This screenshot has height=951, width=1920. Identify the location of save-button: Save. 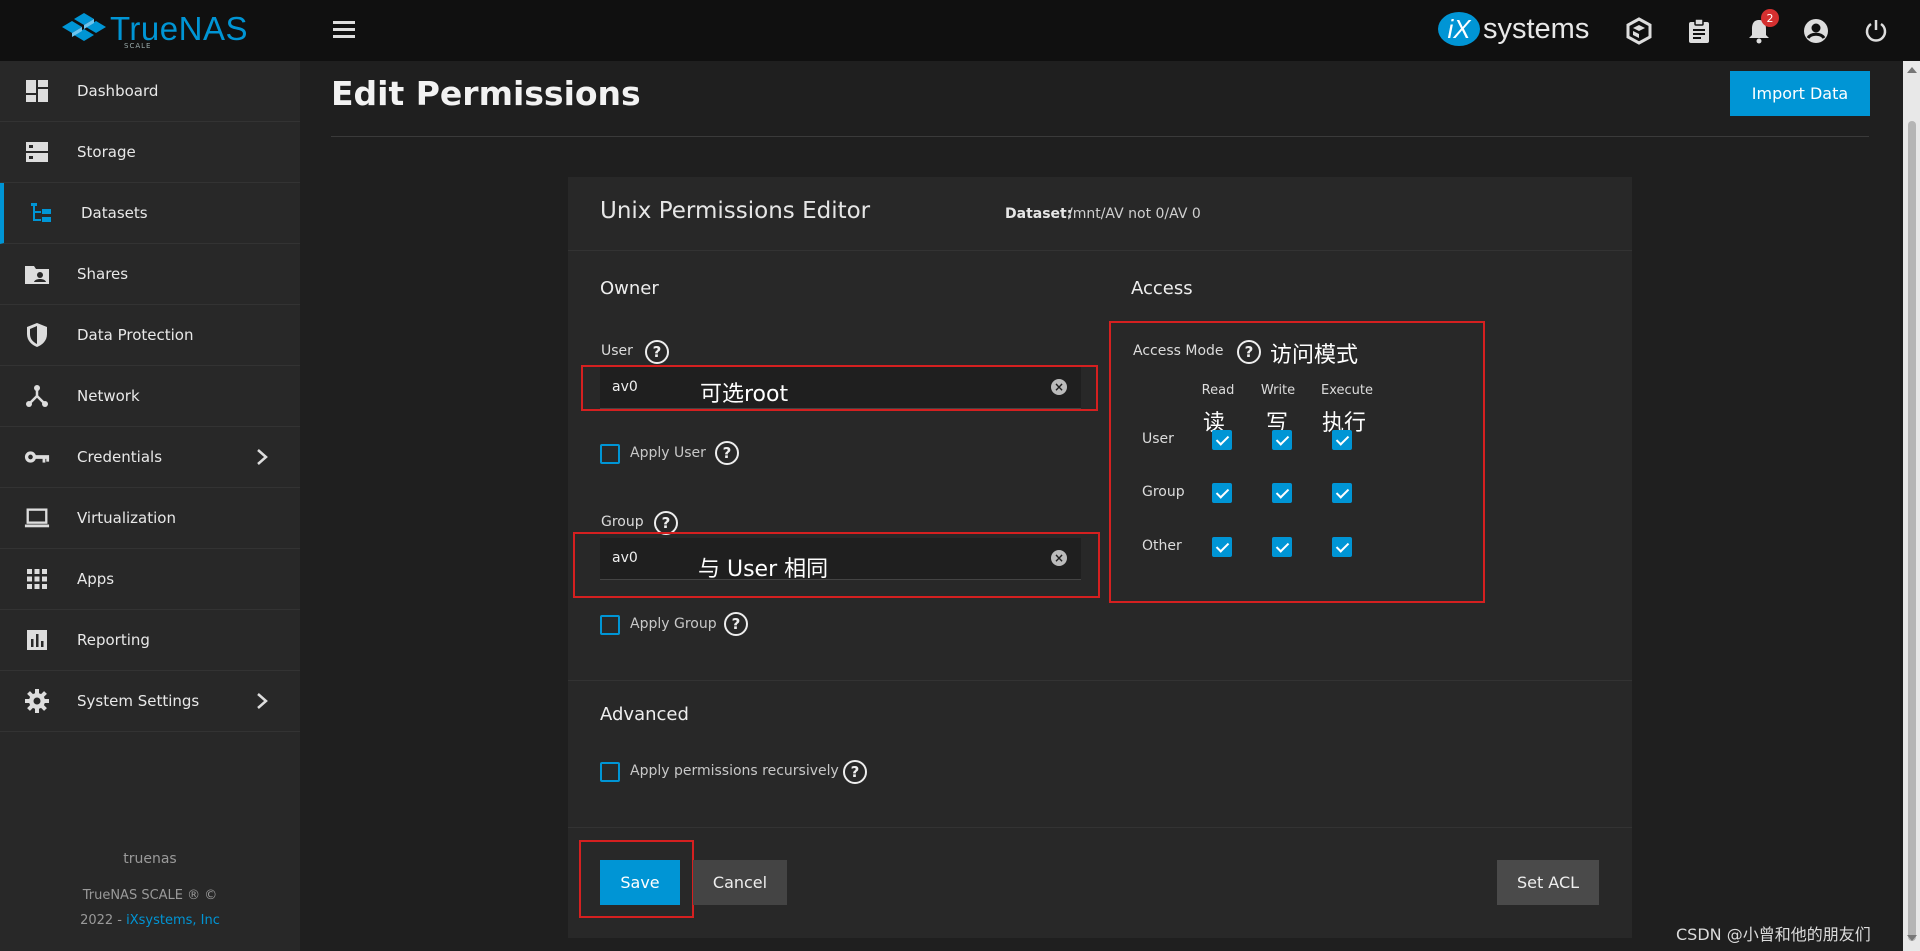
(640, 882).